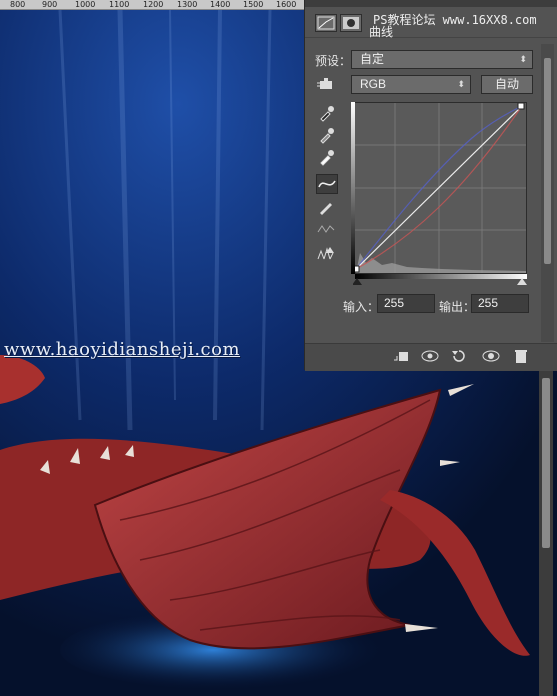 Image resolution: width=557 pixels, height=696 pixels. Describe the element at coordinates (459, 357) in the screenshot. I see `reset-icon` at that location.